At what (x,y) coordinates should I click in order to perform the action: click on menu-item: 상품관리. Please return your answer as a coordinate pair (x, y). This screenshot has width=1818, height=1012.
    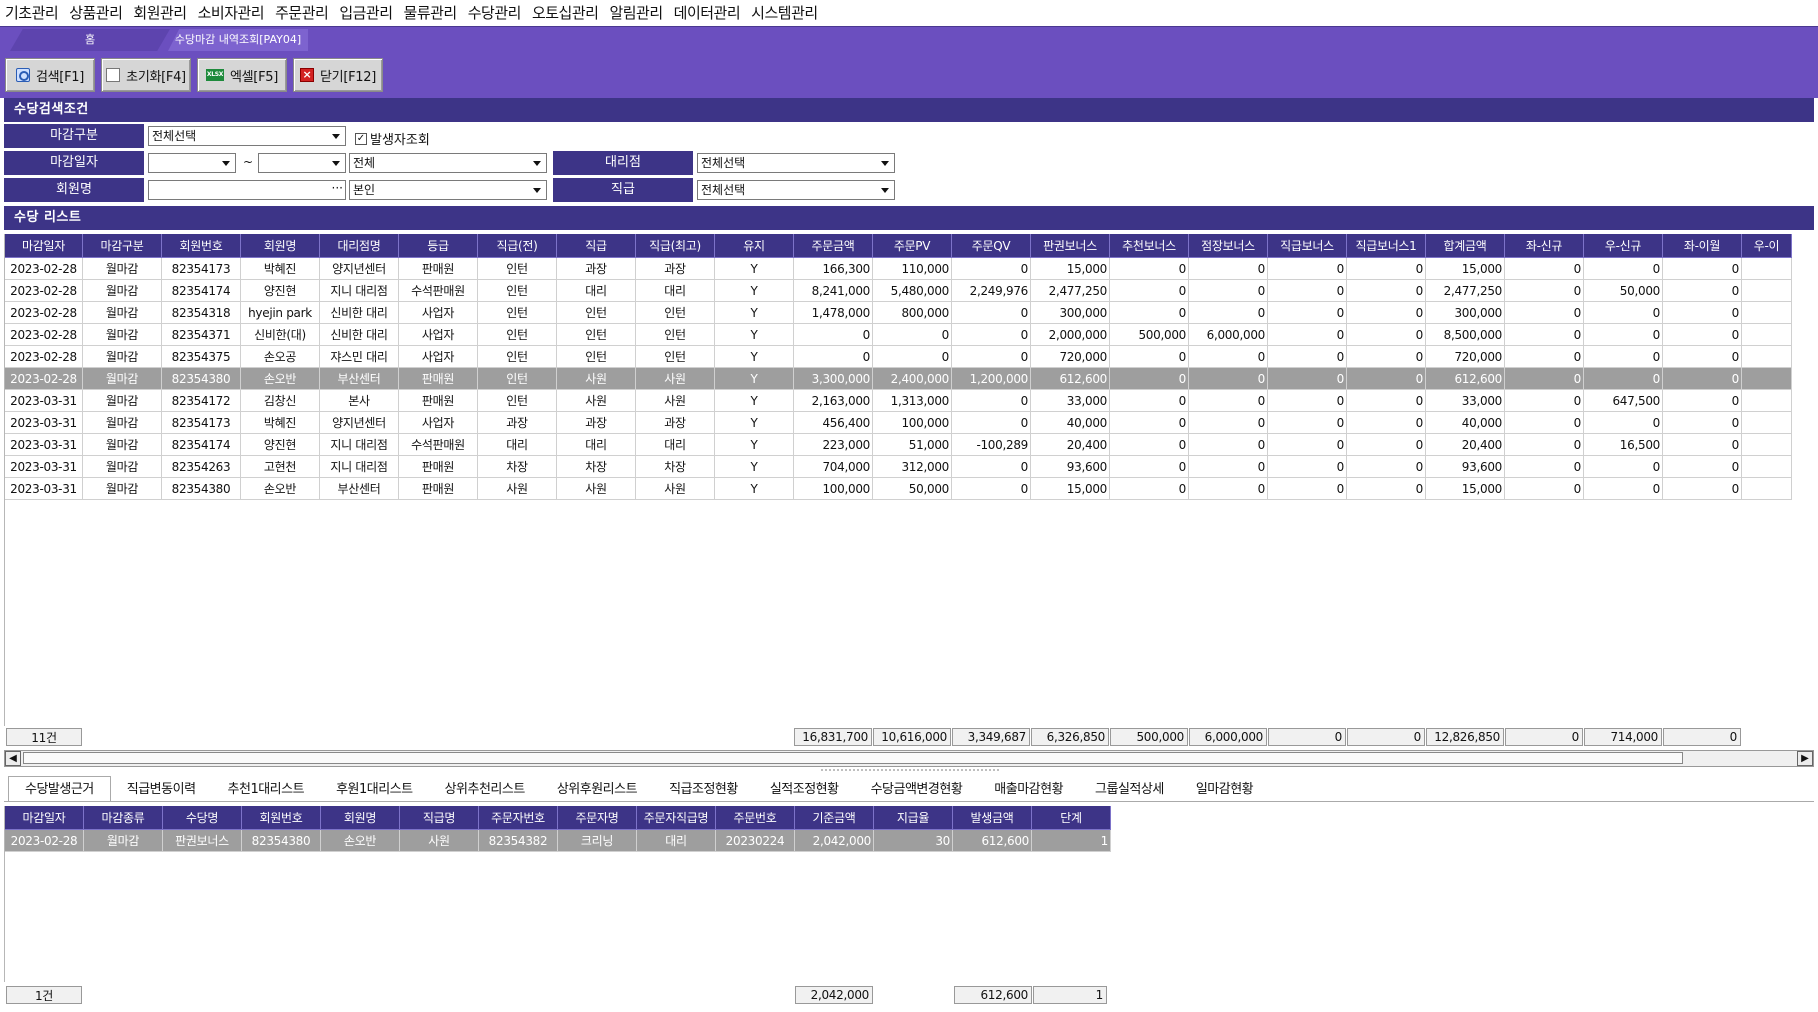
    Looking at the image, I should click on (98, 13).